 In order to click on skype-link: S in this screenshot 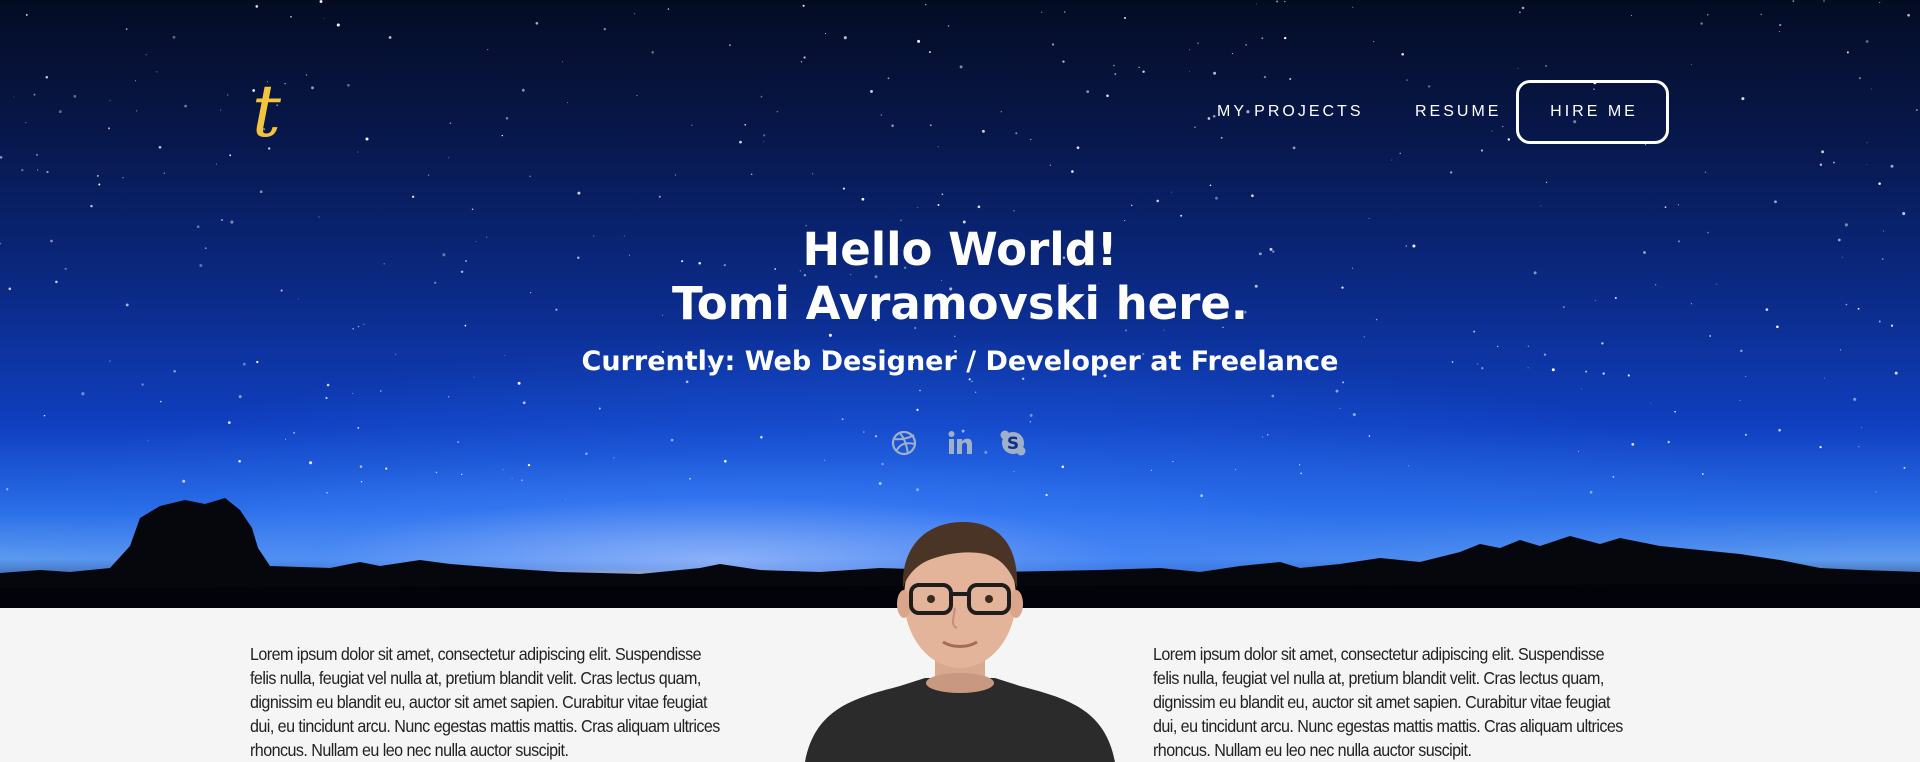, I will do `click(1013, 443)`.